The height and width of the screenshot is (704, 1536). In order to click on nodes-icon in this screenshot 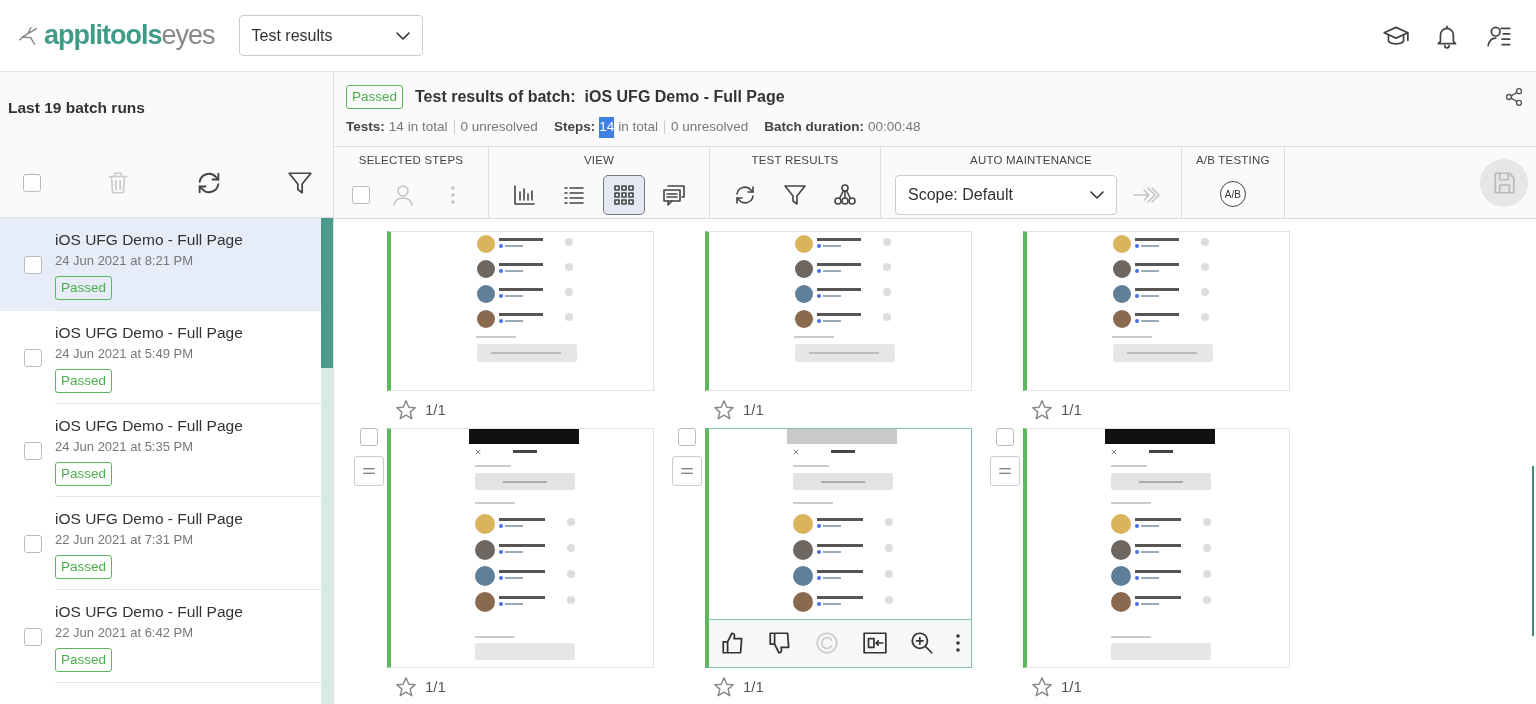, I will do `click(845, 195)`.